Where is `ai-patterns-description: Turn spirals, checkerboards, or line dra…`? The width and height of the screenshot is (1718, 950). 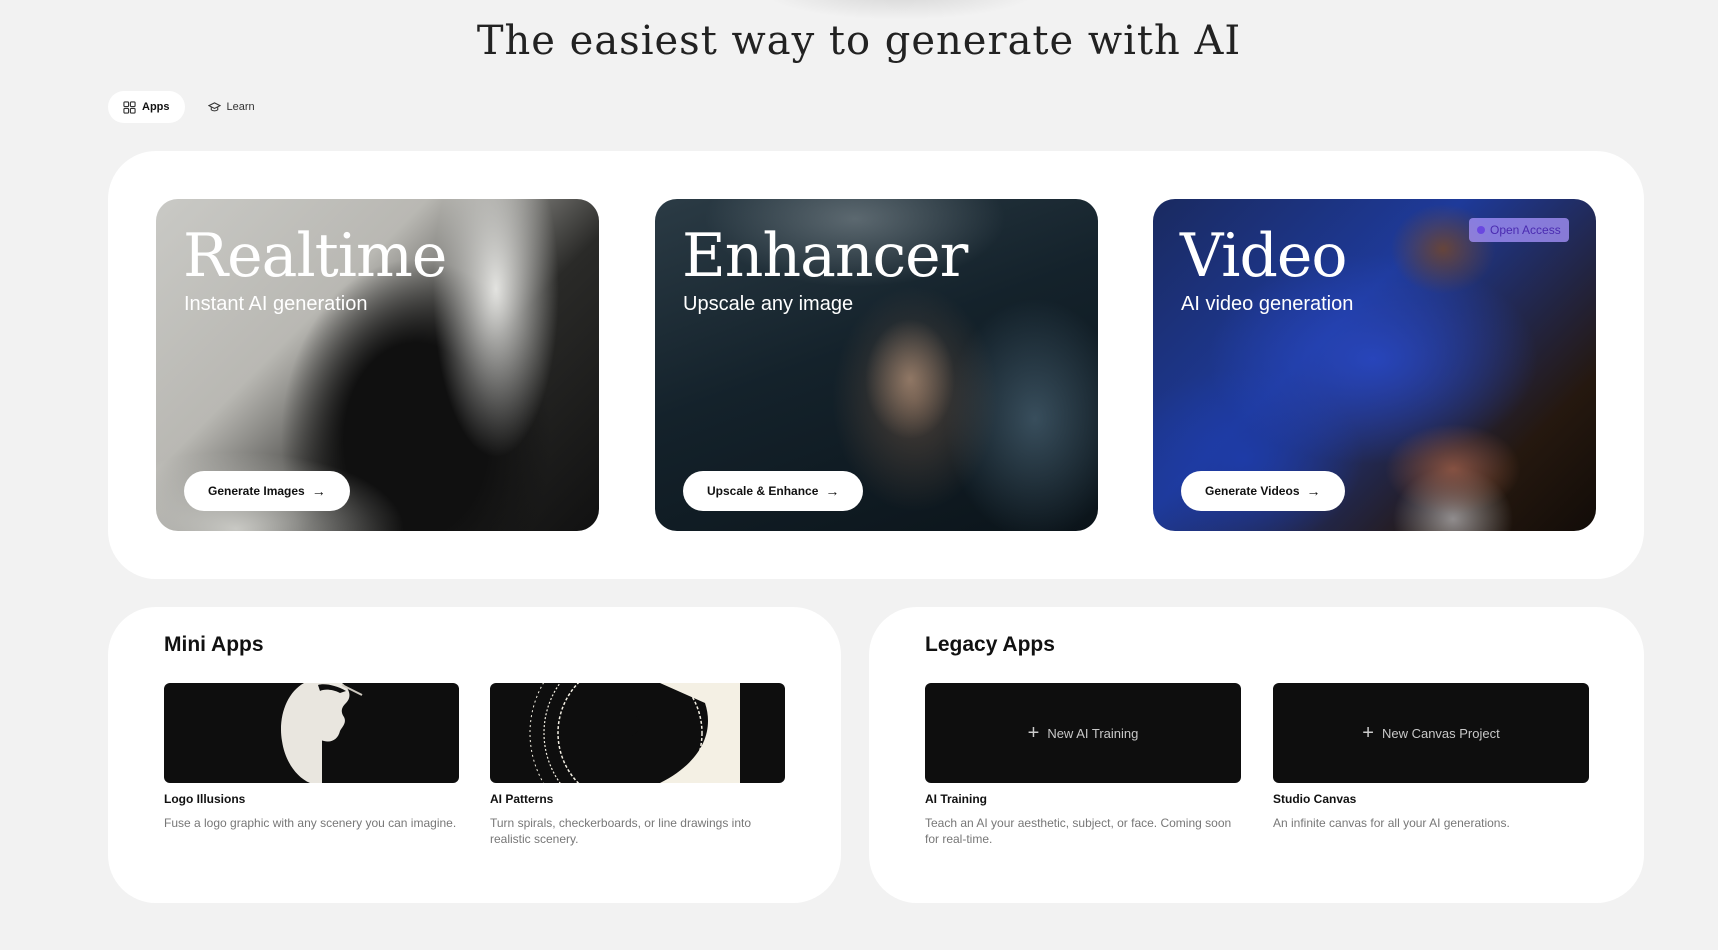
ai-patterns-description: Turn spirals, checkerboards, or line dra… is located at coordinates (621, 831).